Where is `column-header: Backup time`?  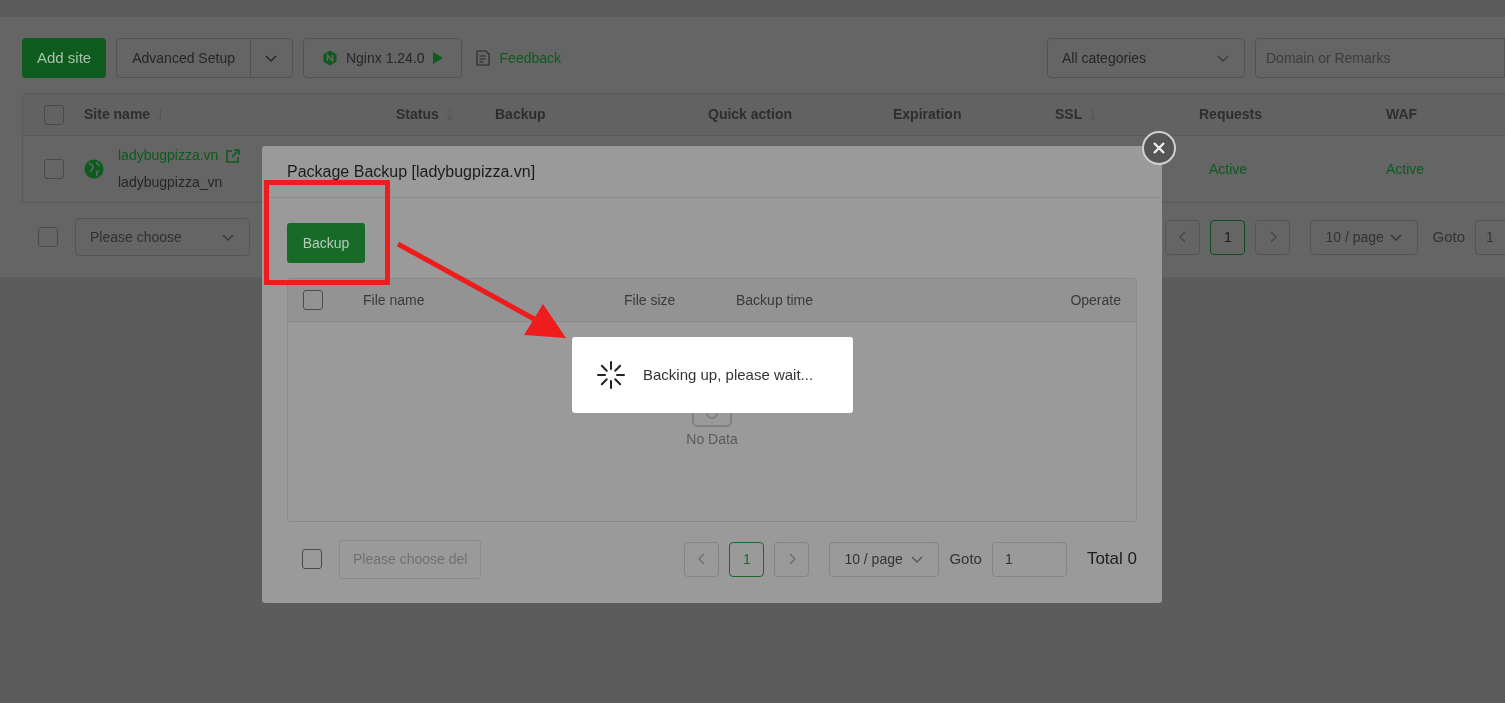
column-header: Backup time is located at coordinates (775, 300).